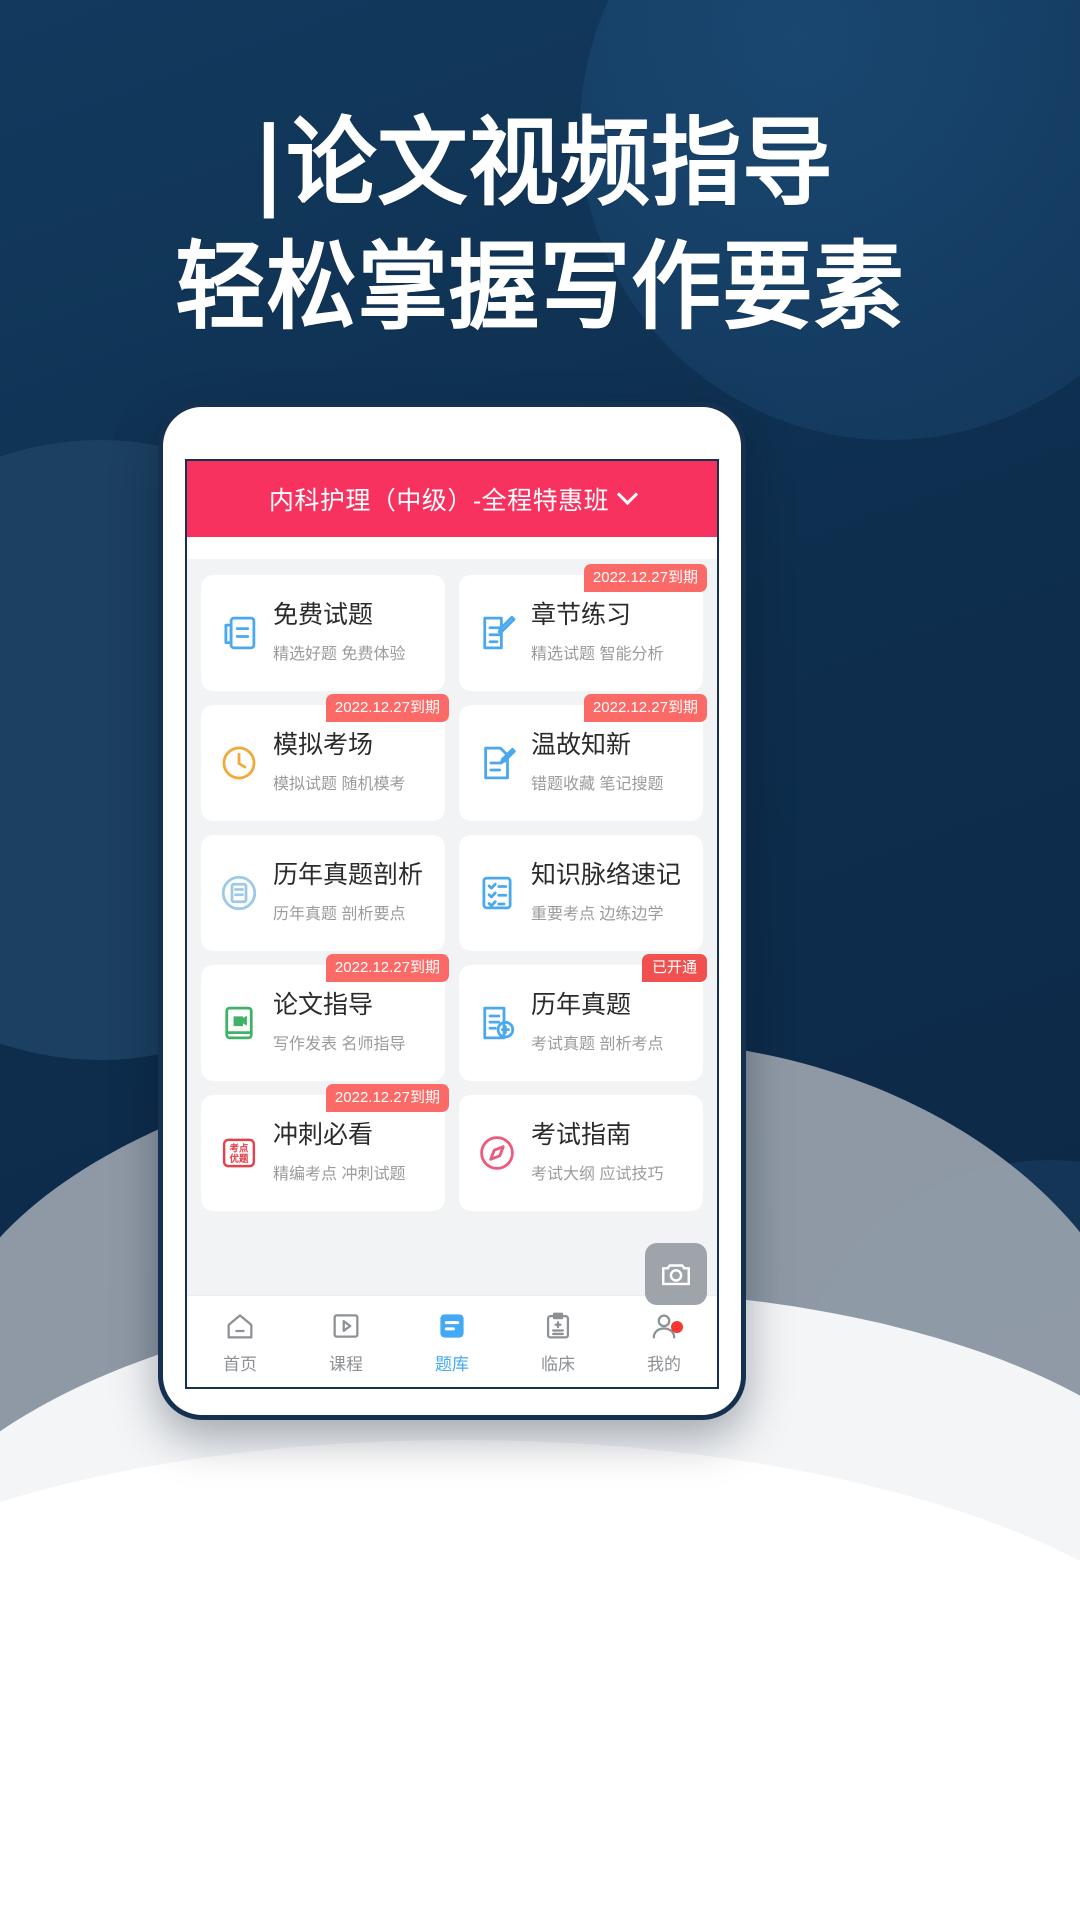  I want to click on card-title: 冲刺必看, so click(323, 1134).